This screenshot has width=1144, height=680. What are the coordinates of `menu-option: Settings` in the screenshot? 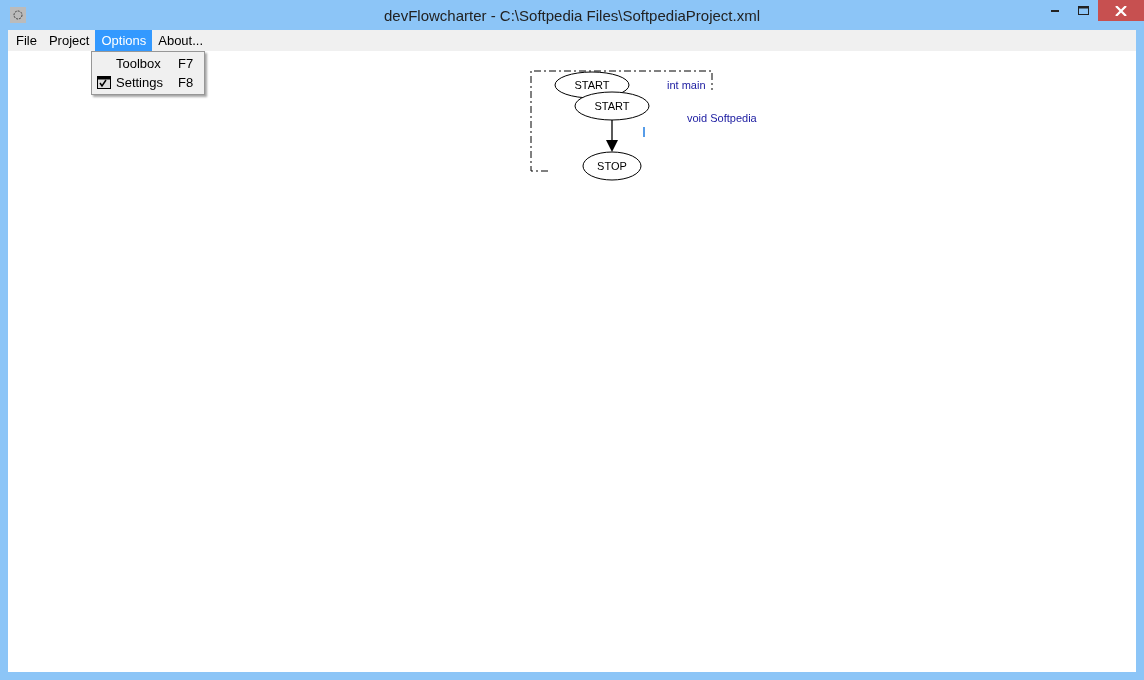 It's located at (147, 82).